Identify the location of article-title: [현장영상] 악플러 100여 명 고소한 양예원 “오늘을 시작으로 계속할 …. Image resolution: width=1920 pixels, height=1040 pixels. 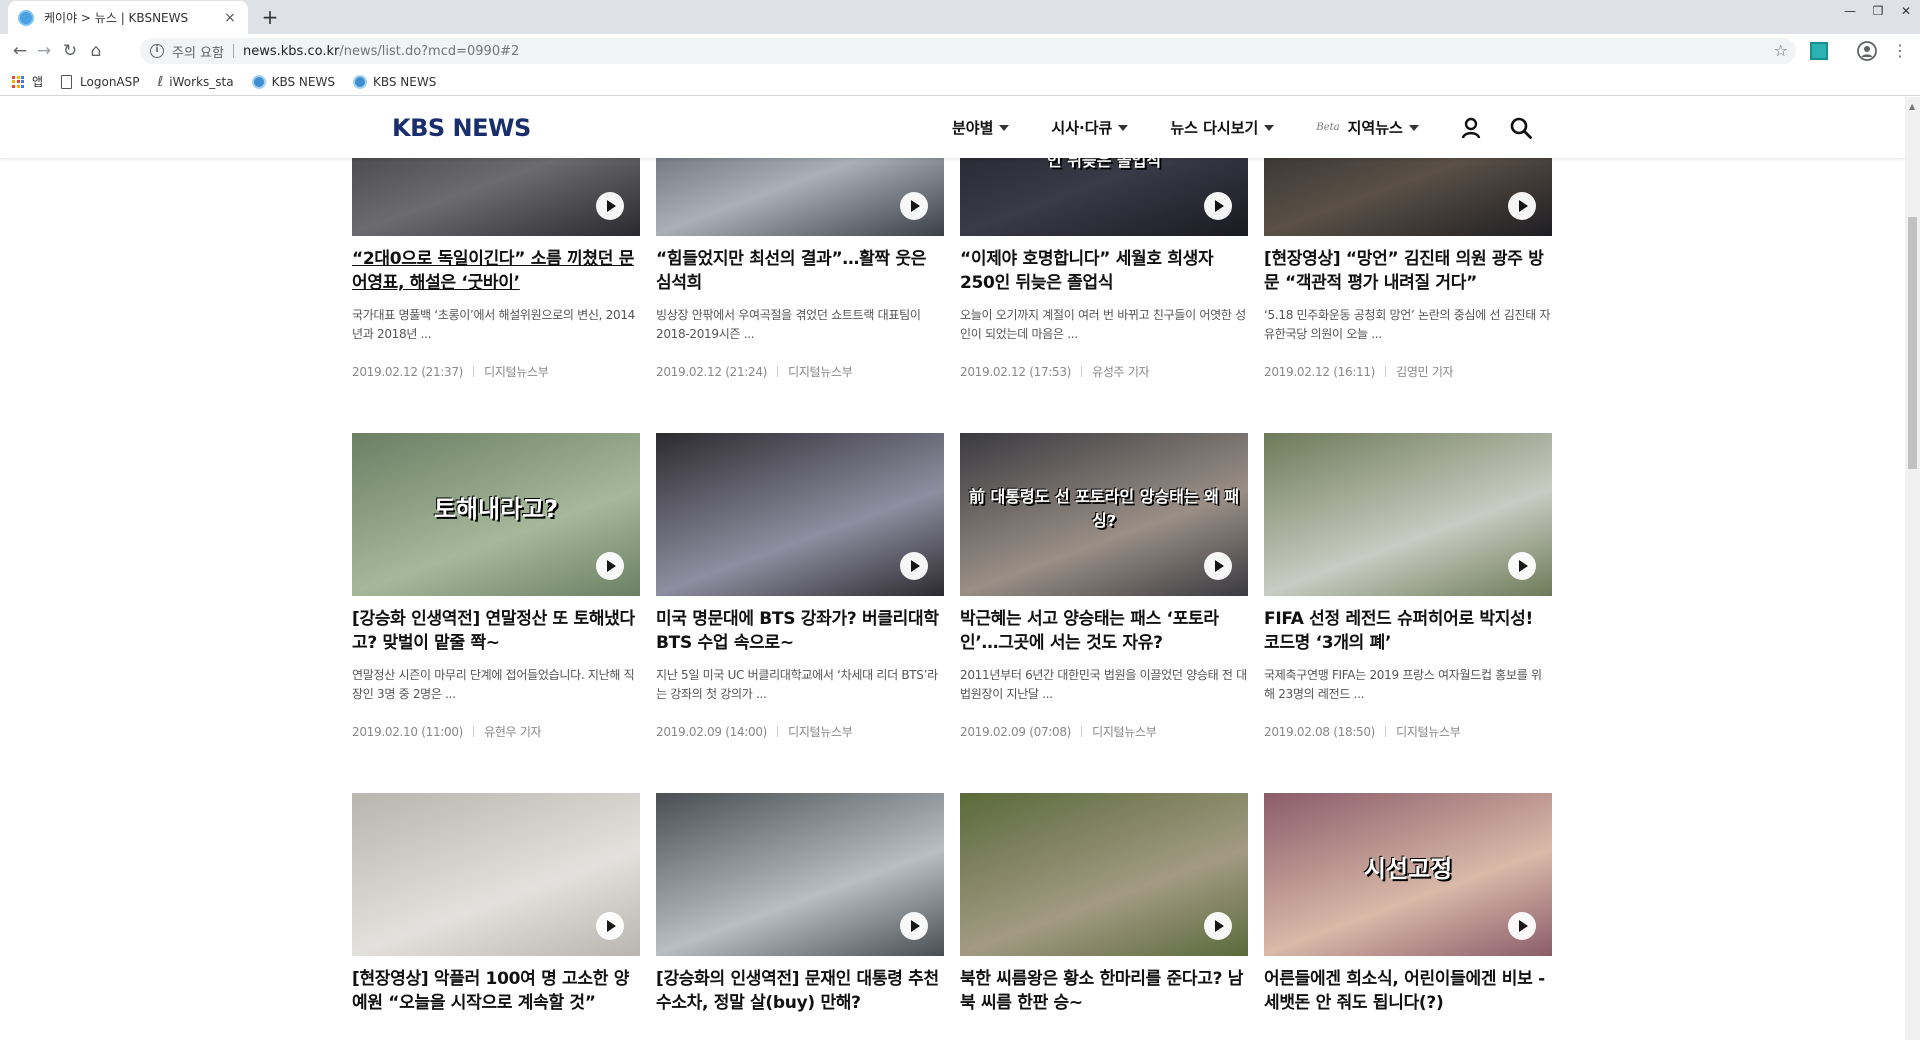
(496, 991).